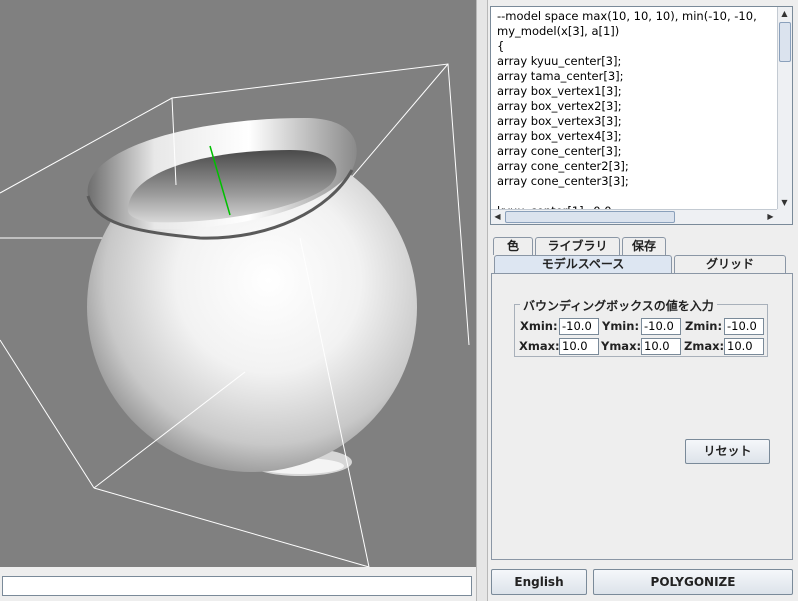 The image size is (798, 601). Describe the element at coordinates (730, 264) in the screenshot. I see `tab-grid: グリッド` at that location.